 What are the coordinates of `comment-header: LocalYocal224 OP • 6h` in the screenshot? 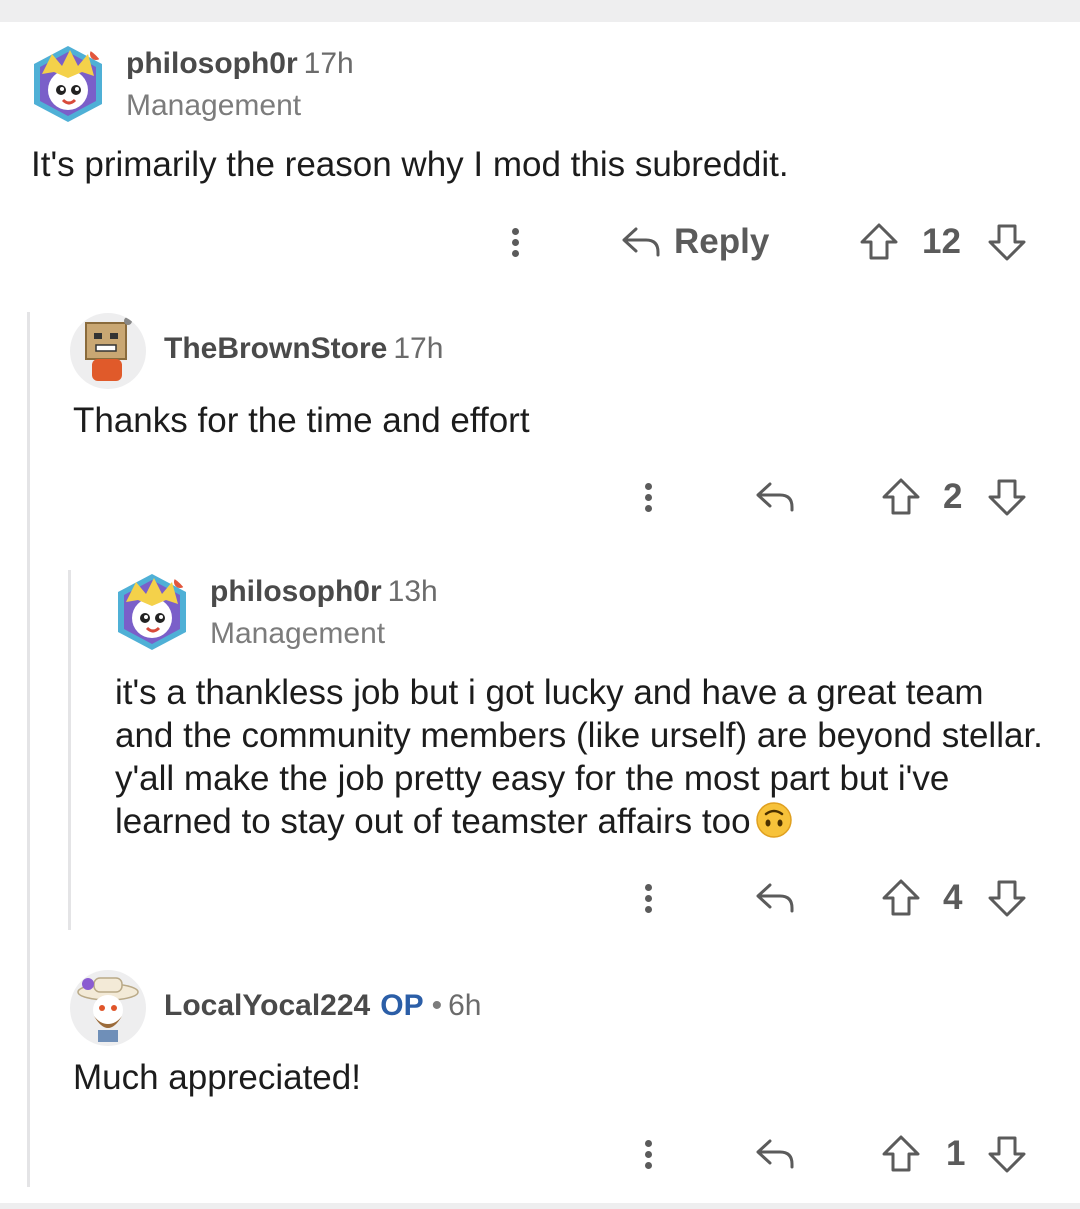 It's located at (275, 1008).